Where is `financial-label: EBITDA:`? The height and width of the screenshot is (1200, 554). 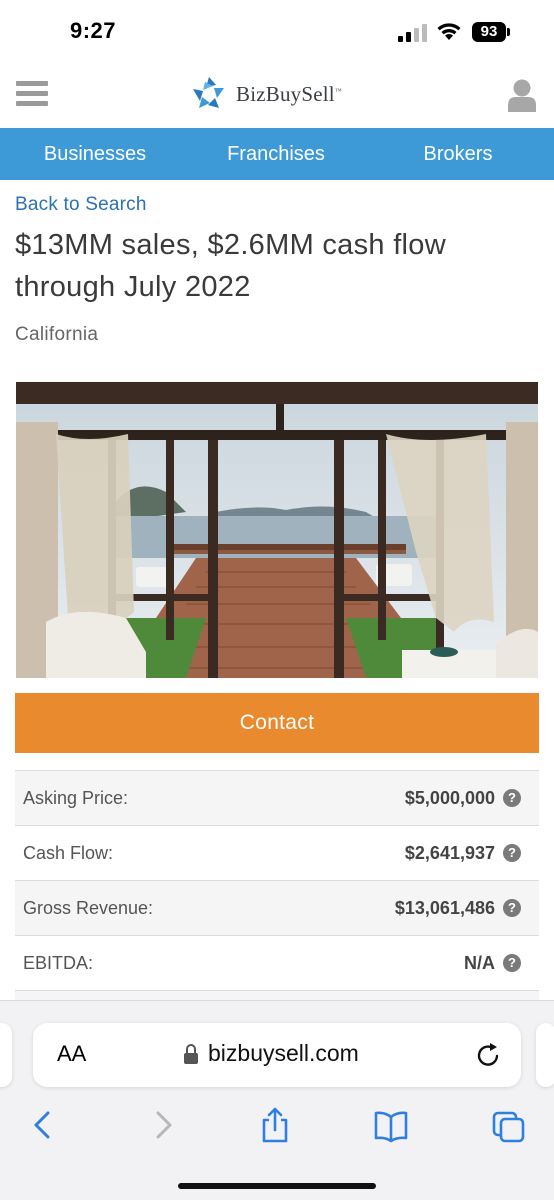 financial-label: EBITDA: is located at coordinates (58, 963).